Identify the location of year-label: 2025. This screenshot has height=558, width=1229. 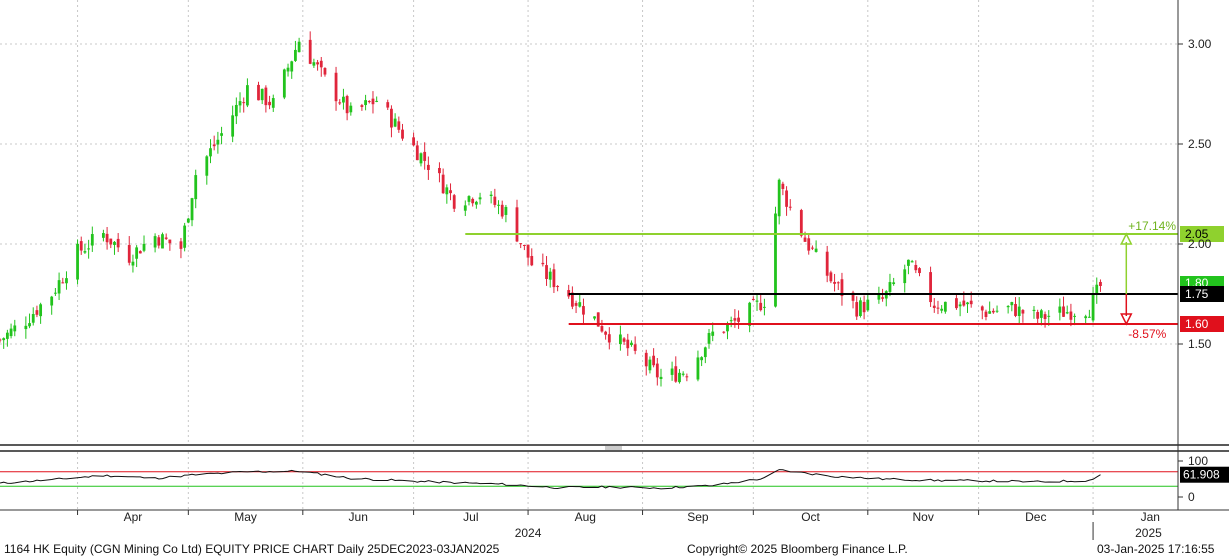
(1148, 533).